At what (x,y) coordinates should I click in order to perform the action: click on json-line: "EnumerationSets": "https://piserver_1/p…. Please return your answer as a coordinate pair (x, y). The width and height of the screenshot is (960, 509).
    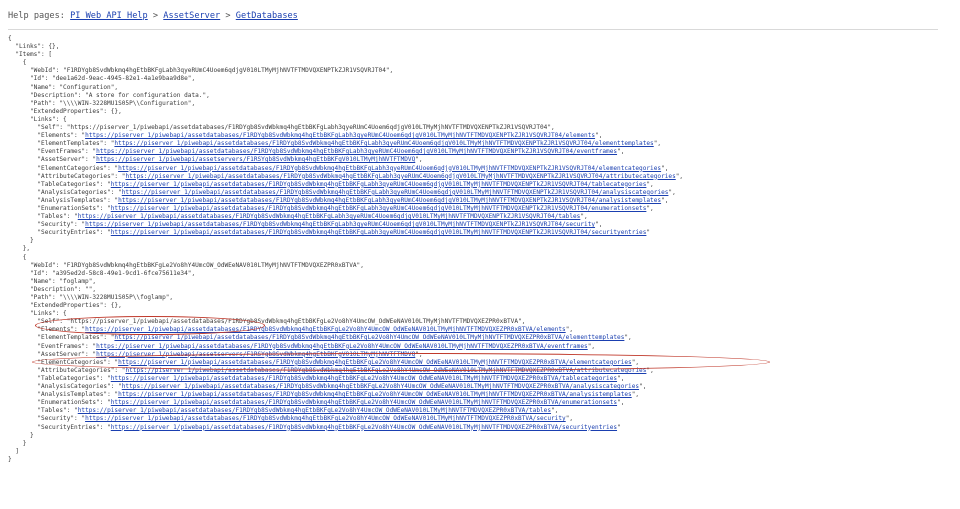
    Looking at the image, I should click on (331, 403).